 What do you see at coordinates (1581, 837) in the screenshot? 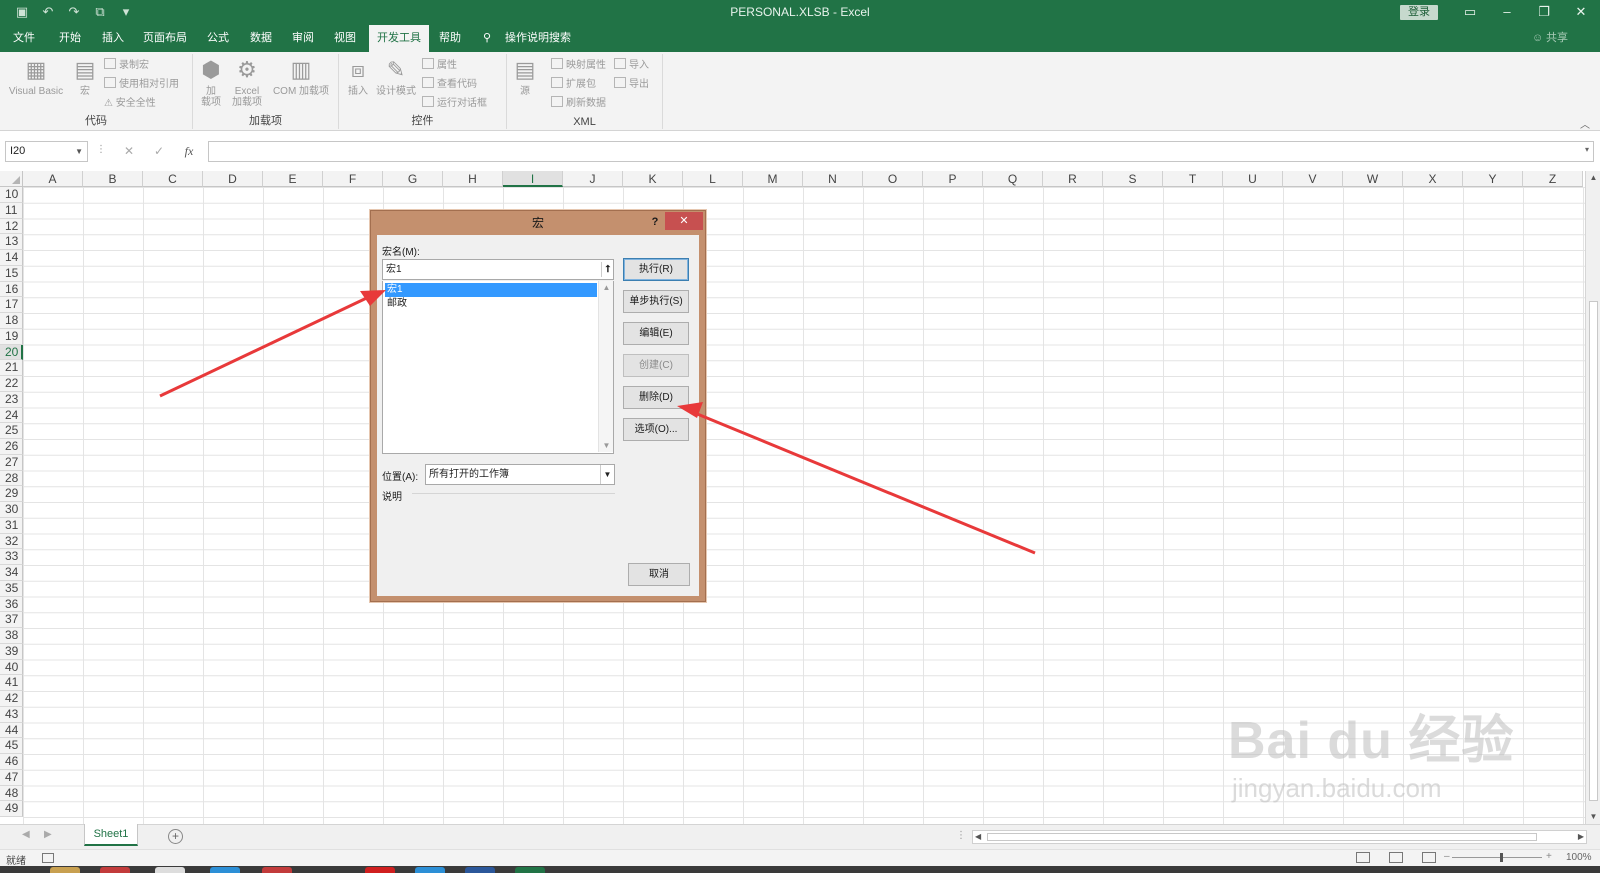
I see `scroll-right-icon: ▶` at bounding box center [1581, 837].